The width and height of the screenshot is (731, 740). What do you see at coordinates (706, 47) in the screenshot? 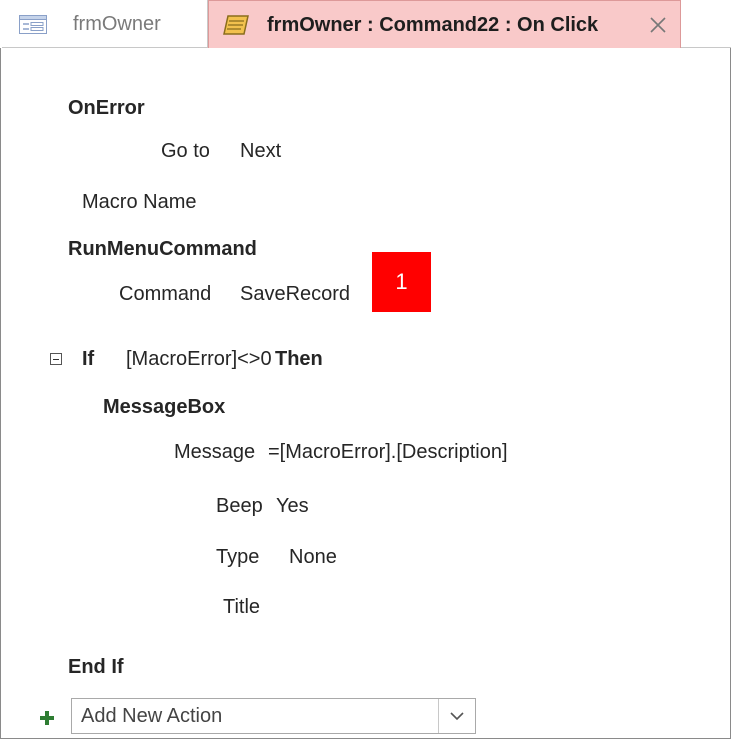
I see `tab-bar-divider` at bounding box center [706, 47].